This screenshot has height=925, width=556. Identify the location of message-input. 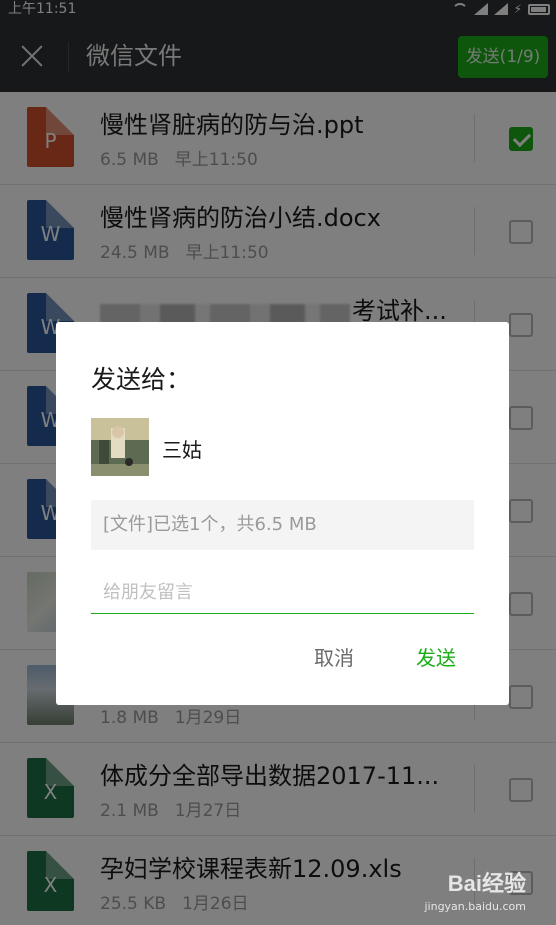
(282, 593).